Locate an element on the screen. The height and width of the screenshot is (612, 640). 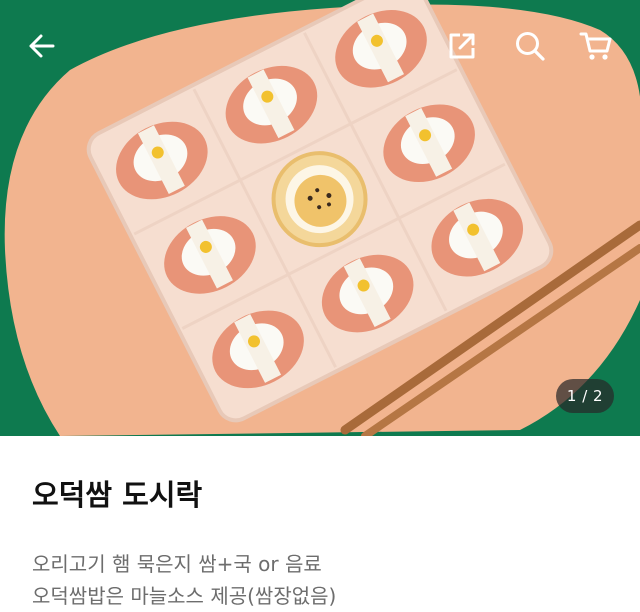
search-icon is located at coordinates (530, 46).